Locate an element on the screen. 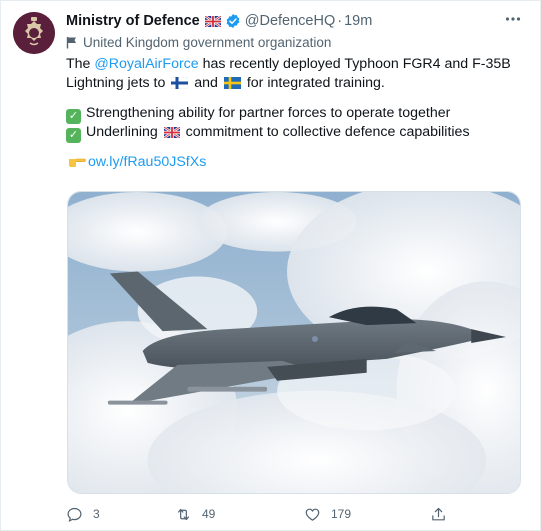  finland-flag-icon is located at coordinates (180, 83).